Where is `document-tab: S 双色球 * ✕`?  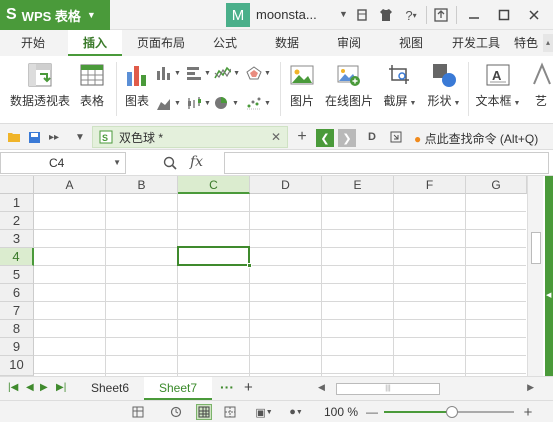
document-tab: S 双色球 * ✕ is located at coordinates (190, 137).